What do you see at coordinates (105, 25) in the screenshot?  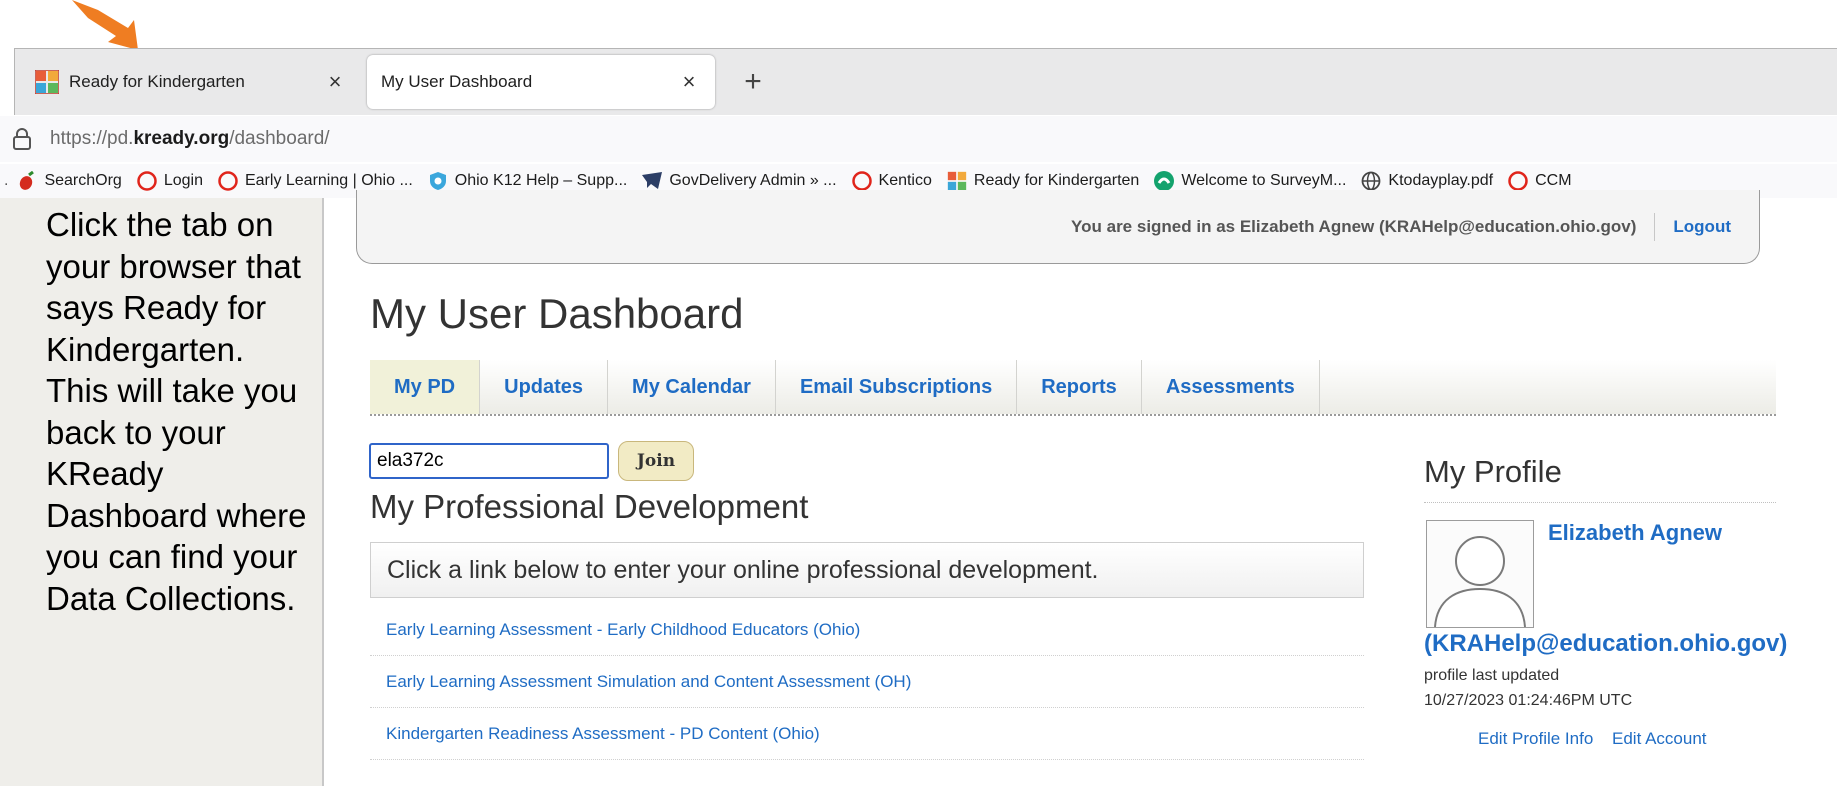 I see `orange-arrow-icon` at bounding box center [105, 25].